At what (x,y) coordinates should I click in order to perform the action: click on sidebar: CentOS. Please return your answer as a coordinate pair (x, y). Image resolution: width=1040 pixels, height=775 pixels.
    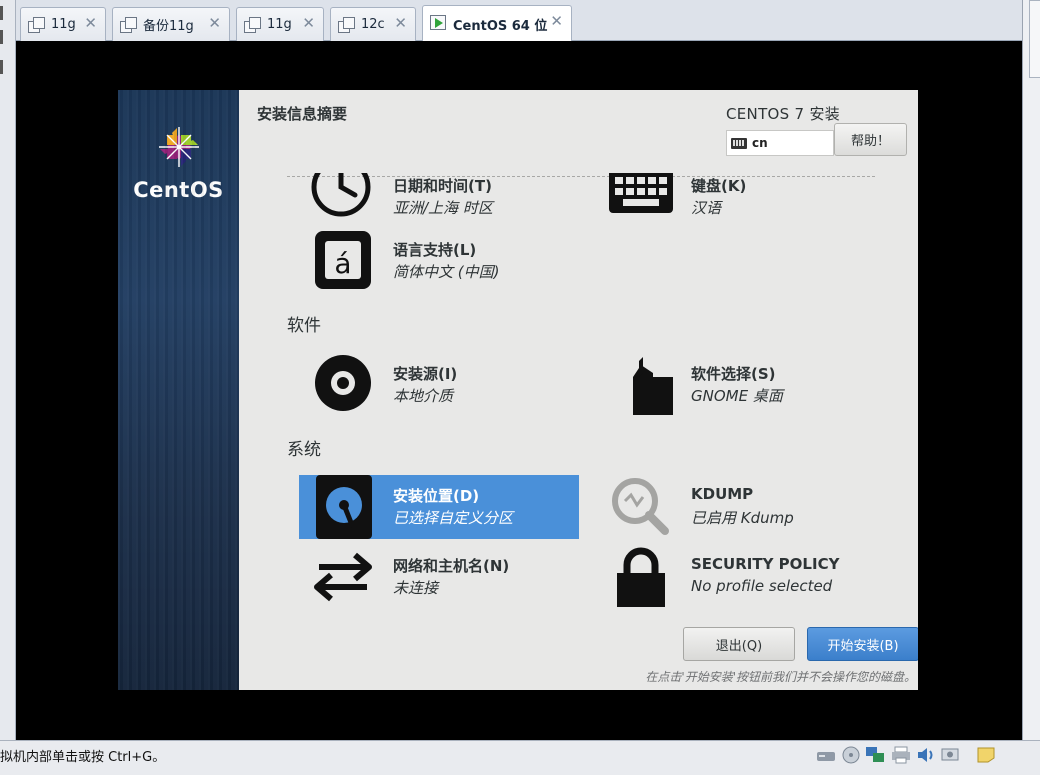
    Looking at the image, I should click on (178, 390).